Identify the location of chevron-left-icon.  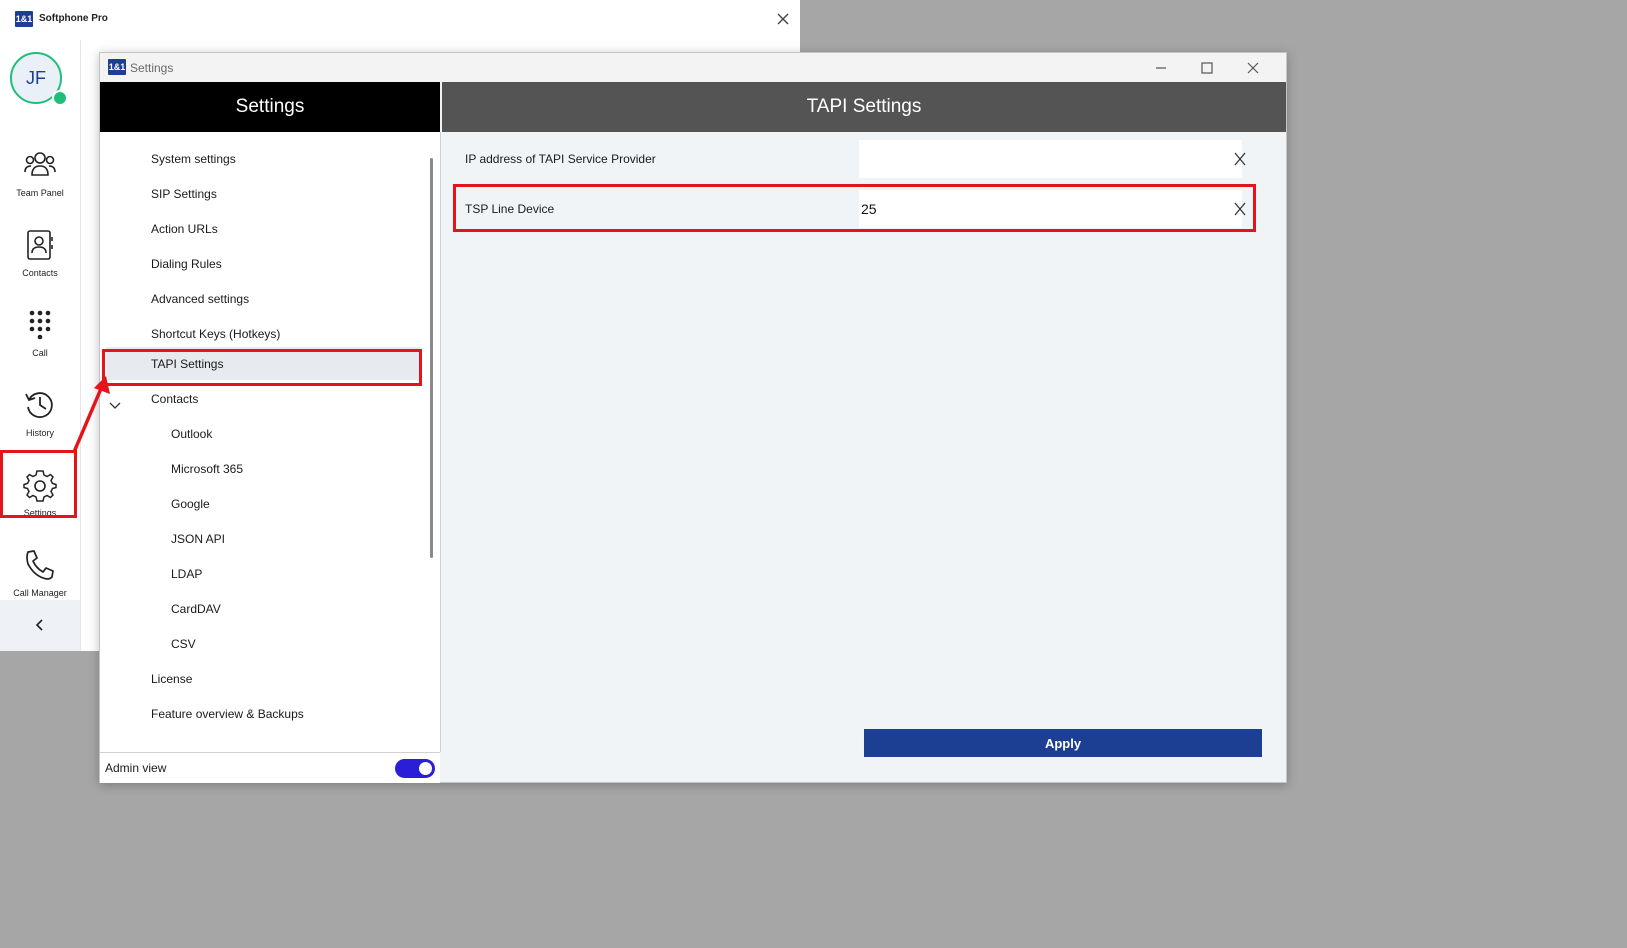
(39, 625).